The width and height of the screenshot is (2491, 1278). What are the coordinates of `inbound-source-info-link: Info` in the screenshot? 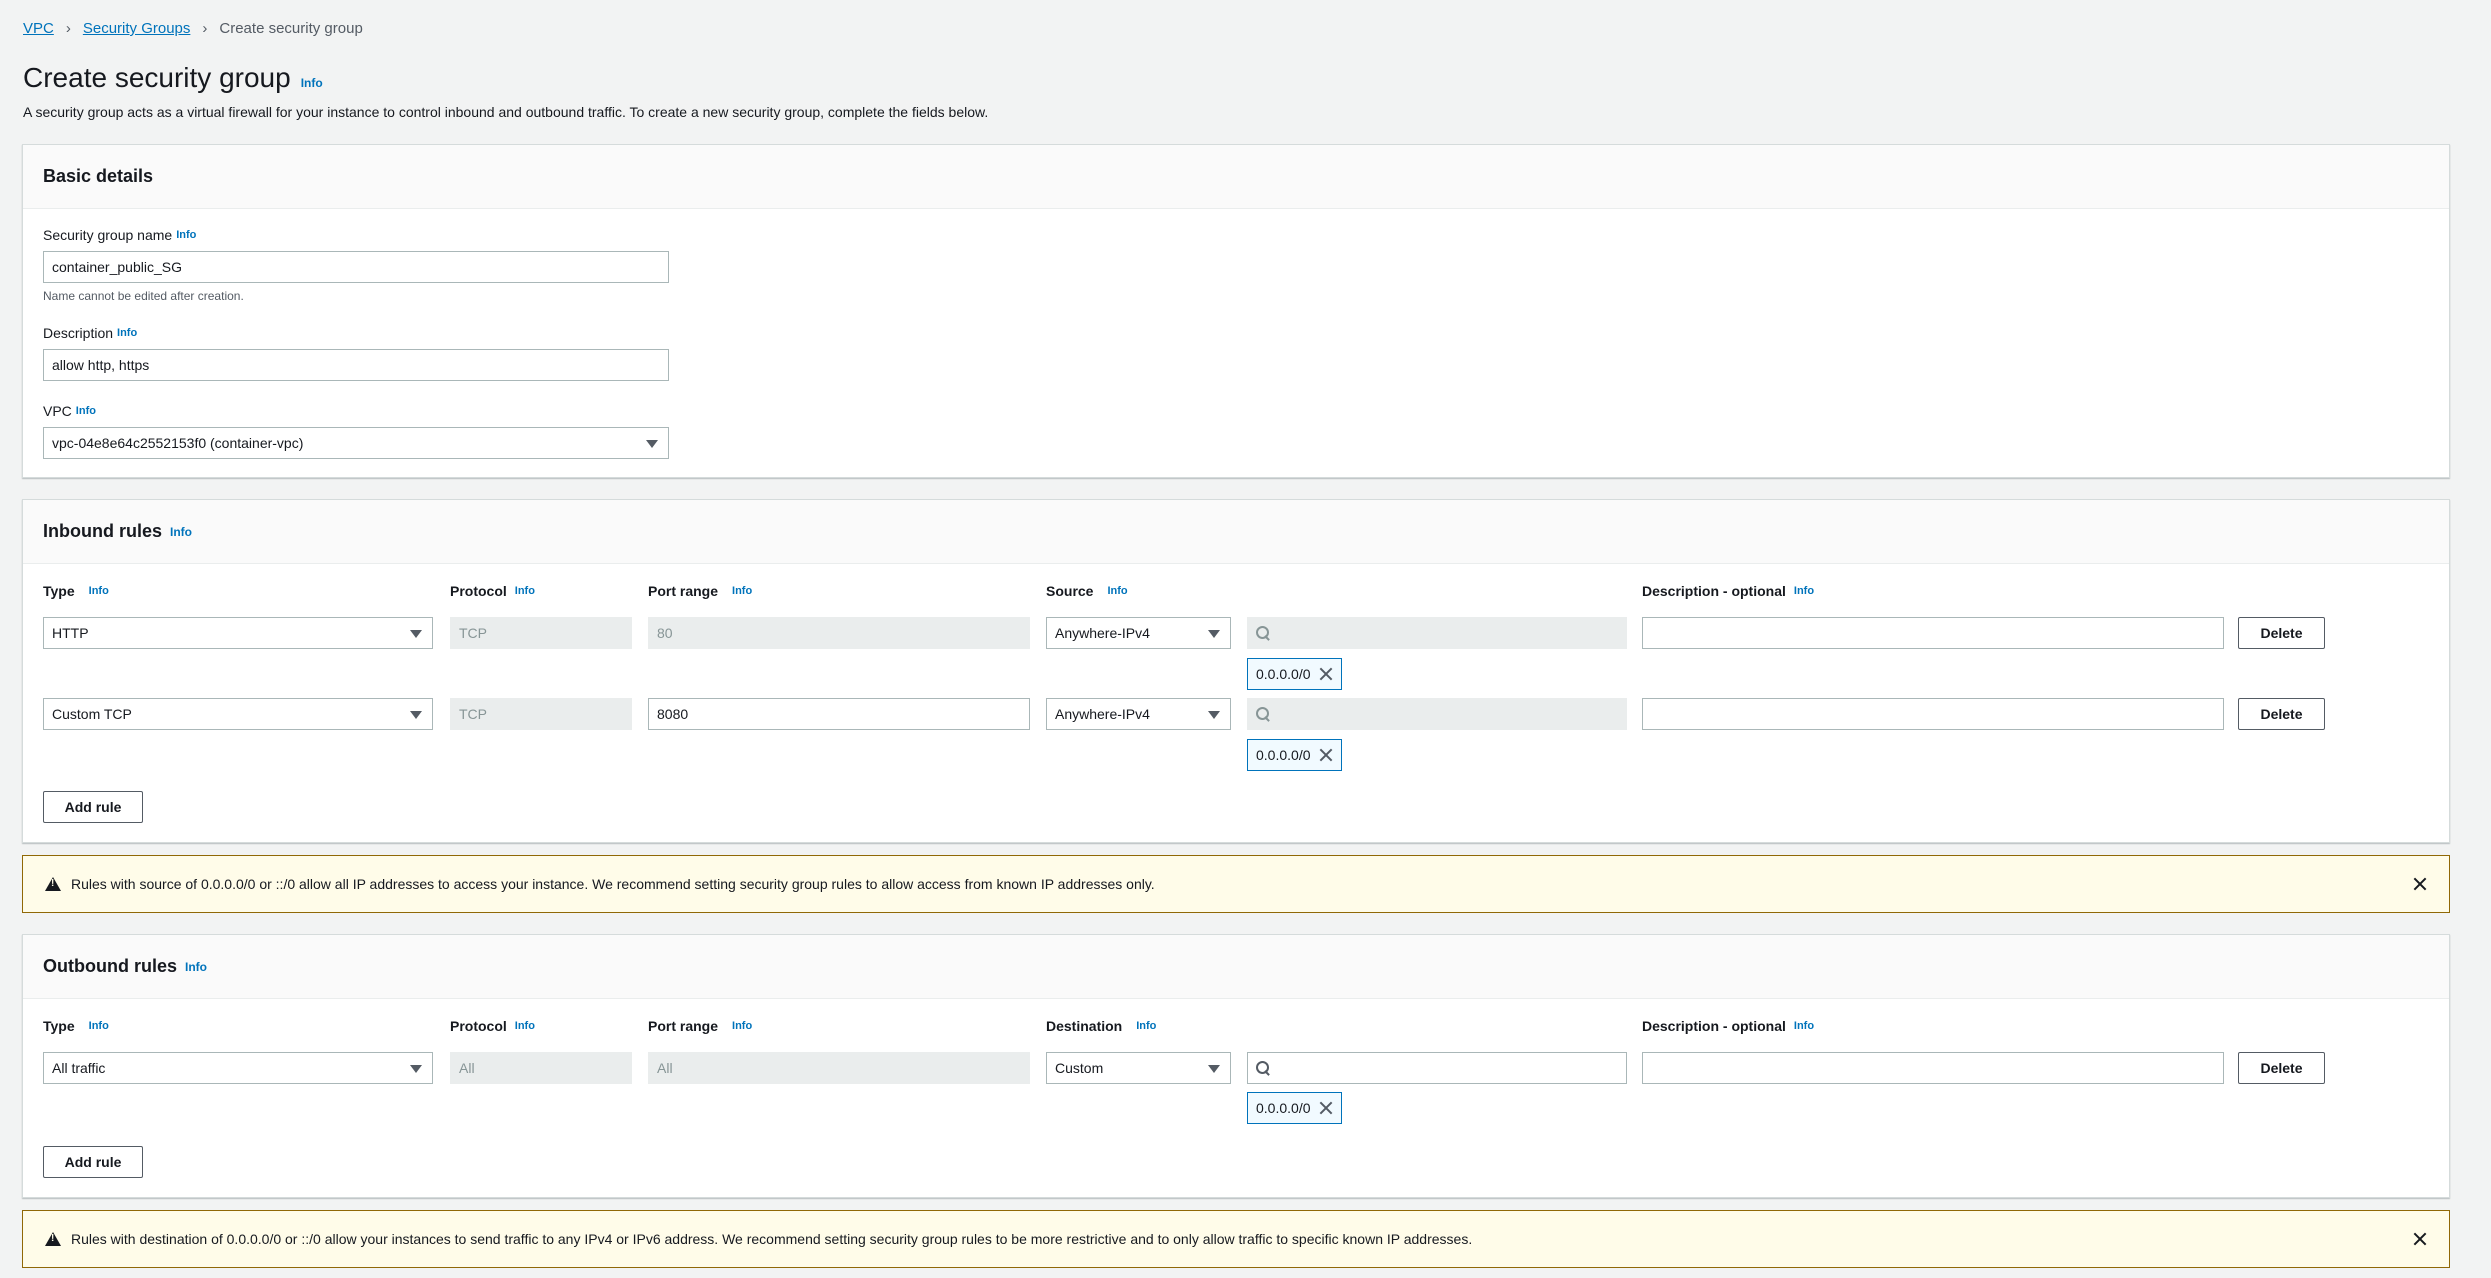 It's located at (1117, 591).